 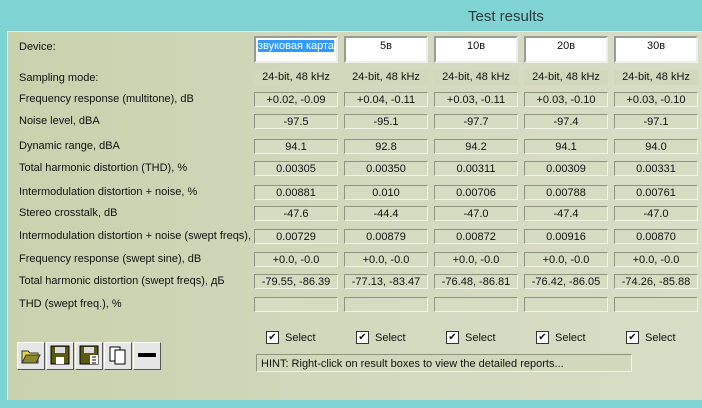 I want to click on result-row-label: Frequency response (multitone), dB, so click(x=106, y=99).